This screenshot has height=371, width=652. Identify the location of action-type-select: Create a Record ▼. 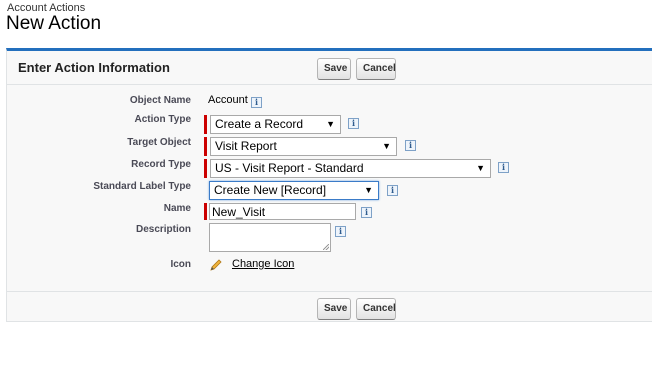
(275, 124).